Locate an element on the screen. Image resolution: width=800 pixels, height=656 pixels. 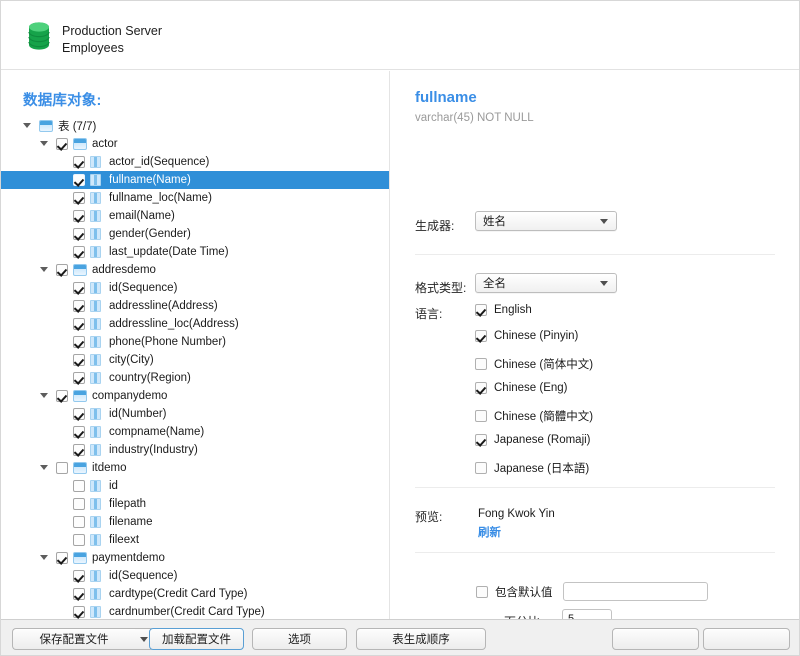
tree-item: fullname_loc(Name) is located at coordinates (195, 198).